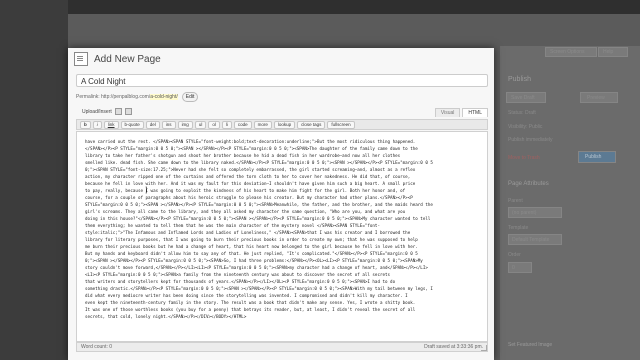 This screenshot has width=640, height=360. What do you see at coordinates (118, 111) in the screenshot?
I see `add-image-icon` at bounding box center [118, 111].